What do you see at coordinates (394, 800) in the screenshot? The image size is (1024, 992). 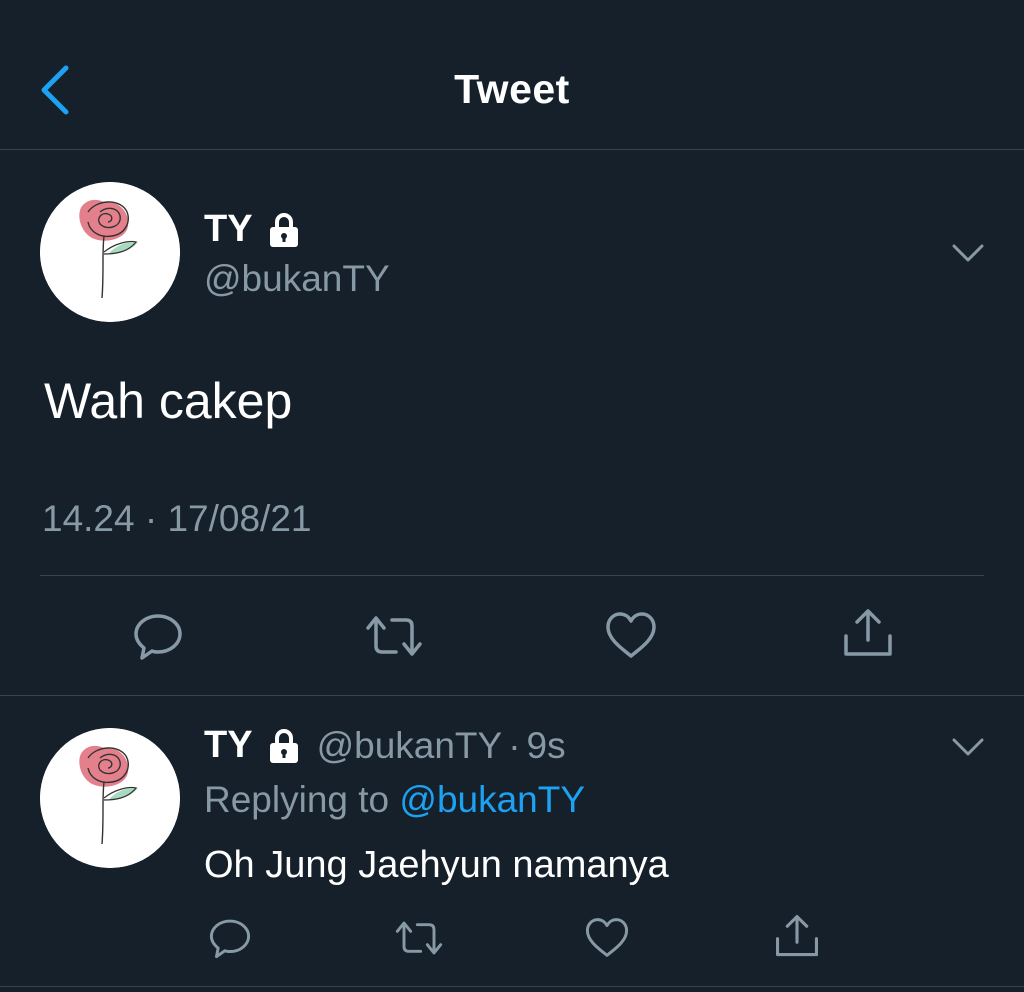 I see `replying-to-line: Replying to @bukanTY` at bounding box center [394, 800].